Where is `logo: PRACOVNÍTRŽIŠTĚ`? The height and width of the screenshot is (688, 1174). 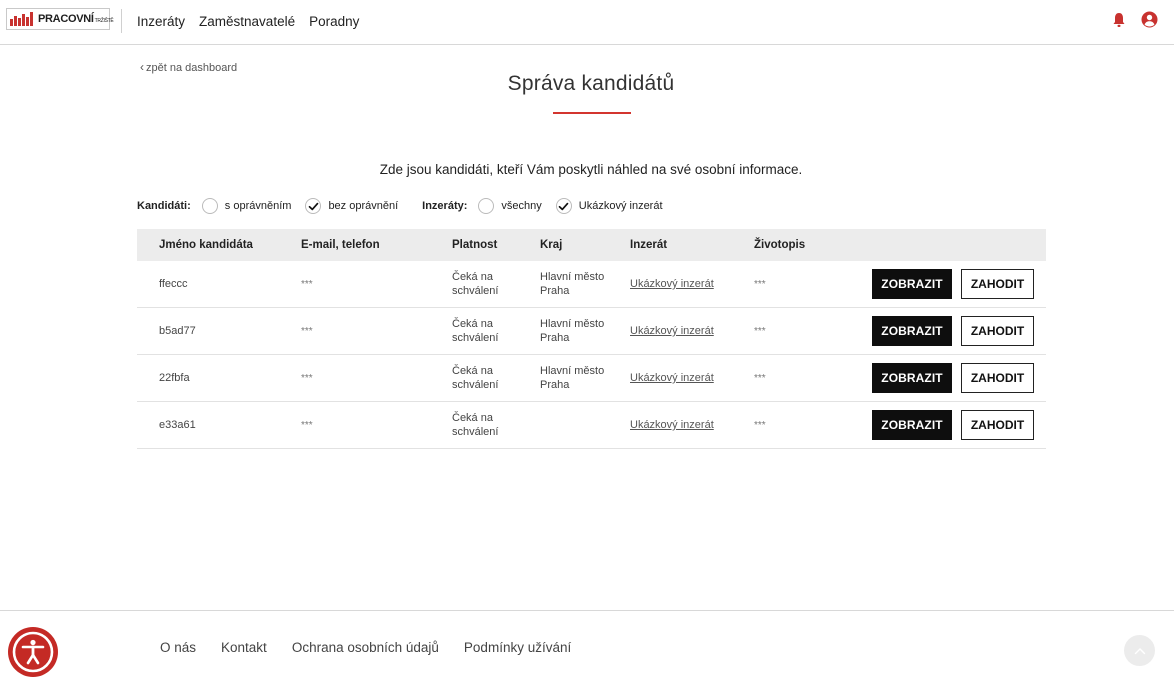
logo: PRACOVNÍTRŽIŠTĚ is located at coordinates (60, 19).